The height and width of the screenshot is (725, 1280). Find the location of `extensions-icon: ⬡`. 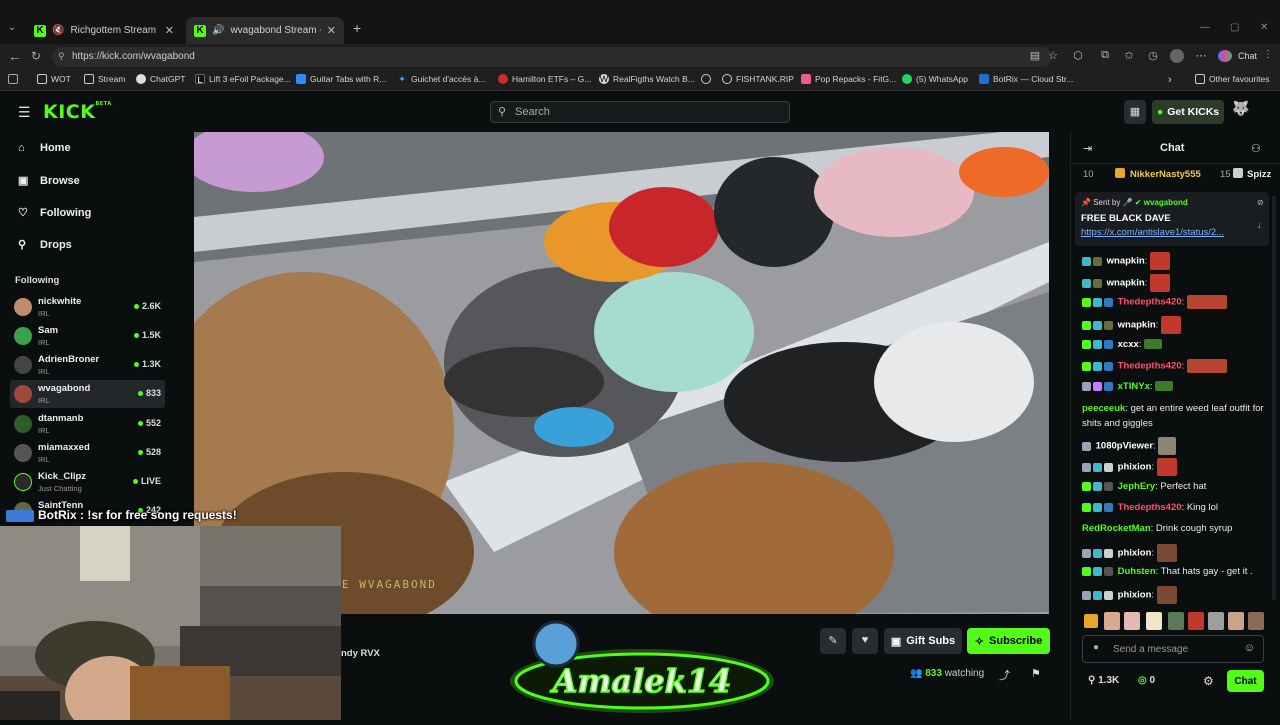

extensions-icon: ⬡ is located at coordinates (1078, 56).